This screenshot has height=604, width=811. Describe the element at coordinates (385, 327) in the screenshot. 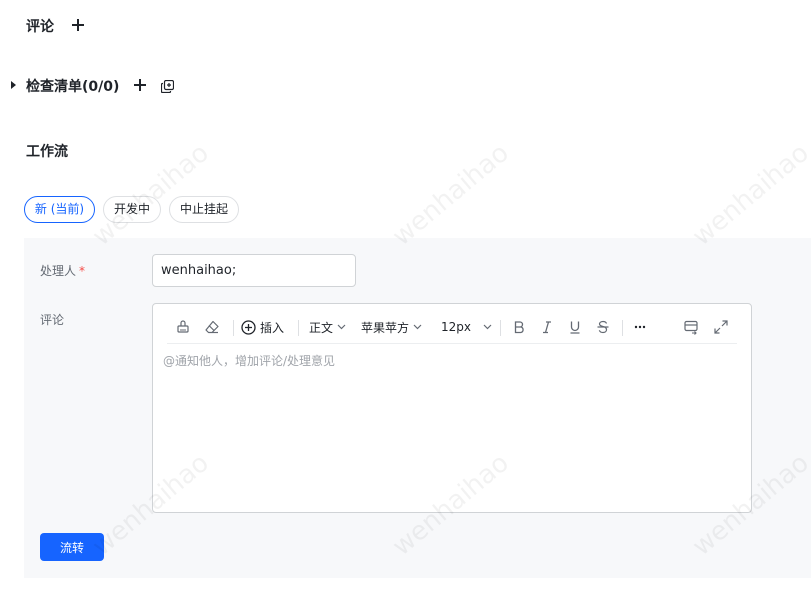

I see `font-family-value: 苹果苹方` at that location.